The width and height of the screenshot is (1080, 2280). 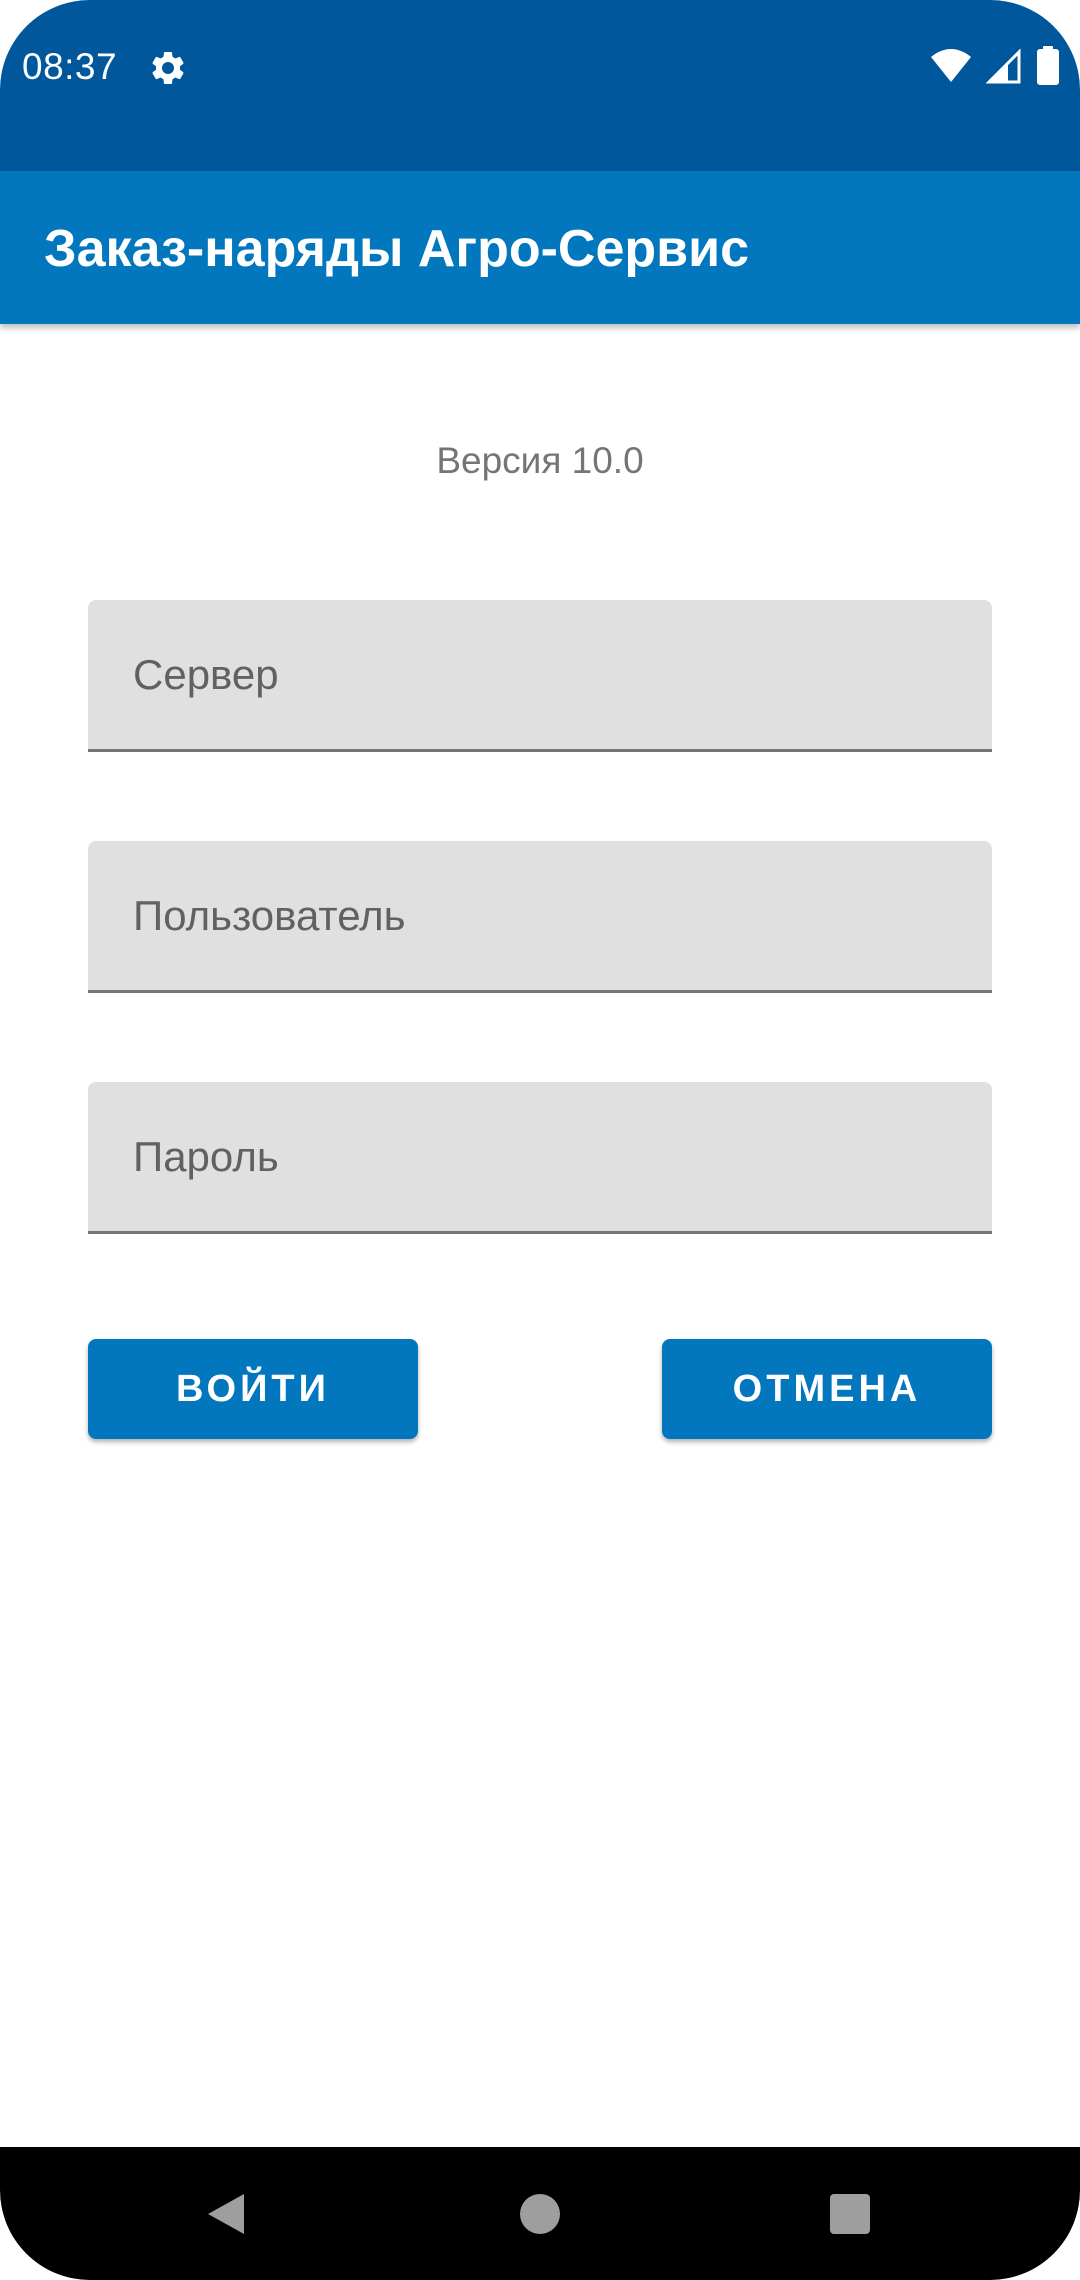 What do you see at coordinates (1003, 66) in the screenshot?
I see `signal-icon` at bounding box center [1003, 66].